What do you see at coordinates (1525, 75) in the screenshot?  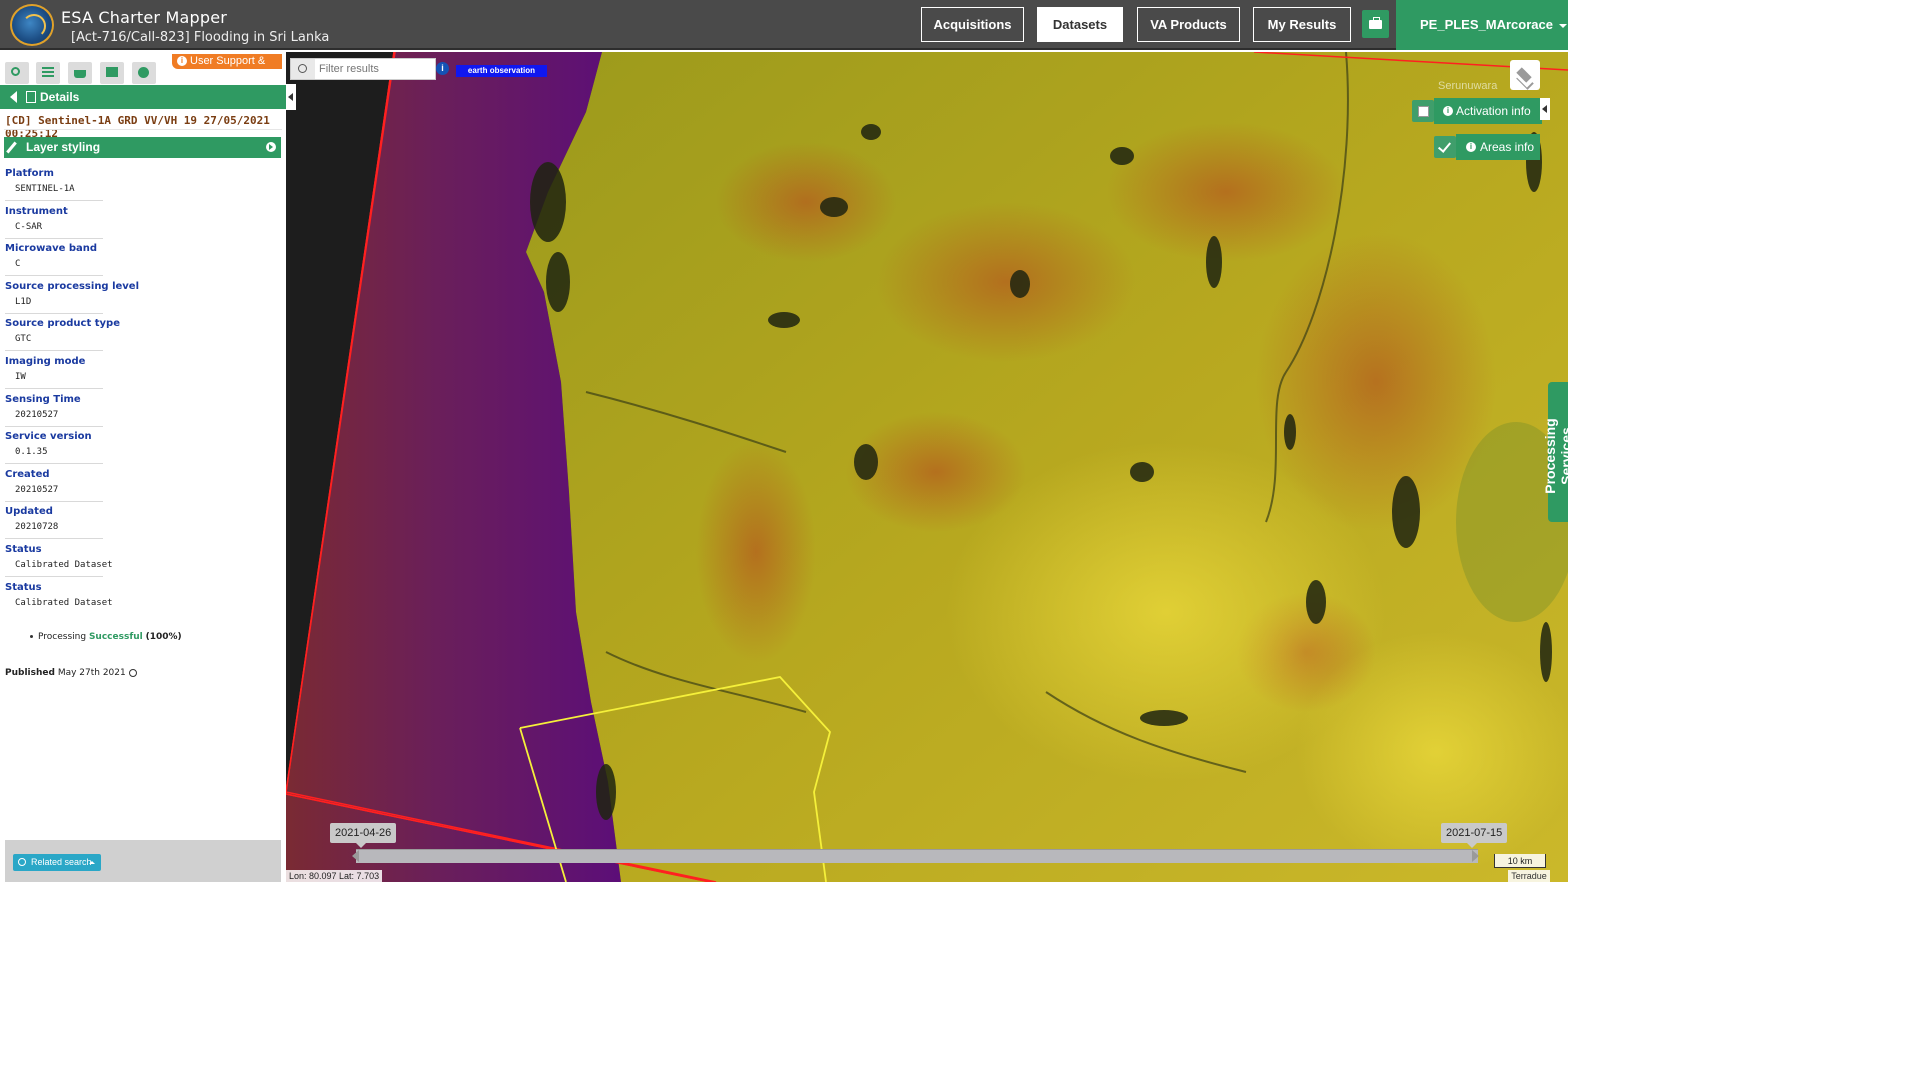 I see `layers-icon` at bounding box center [1525, 75].